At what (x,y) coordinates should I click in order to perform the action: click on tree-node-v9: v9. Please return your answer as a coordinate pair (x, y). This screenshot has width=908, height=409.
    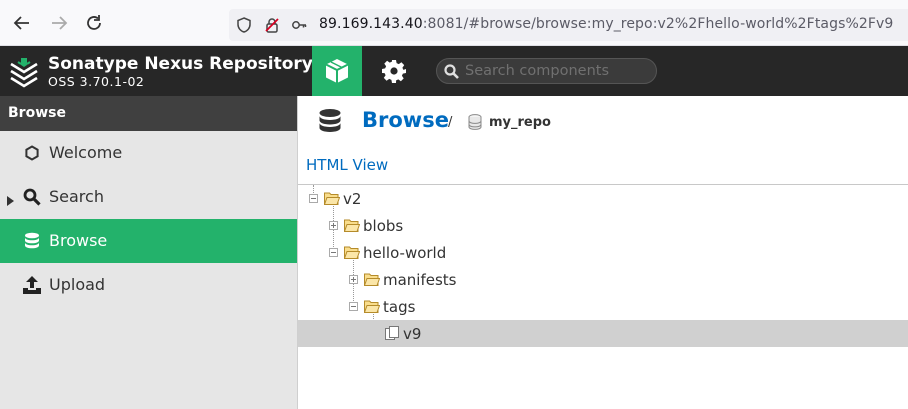
    Looking at the image, I should click on (603, 333).